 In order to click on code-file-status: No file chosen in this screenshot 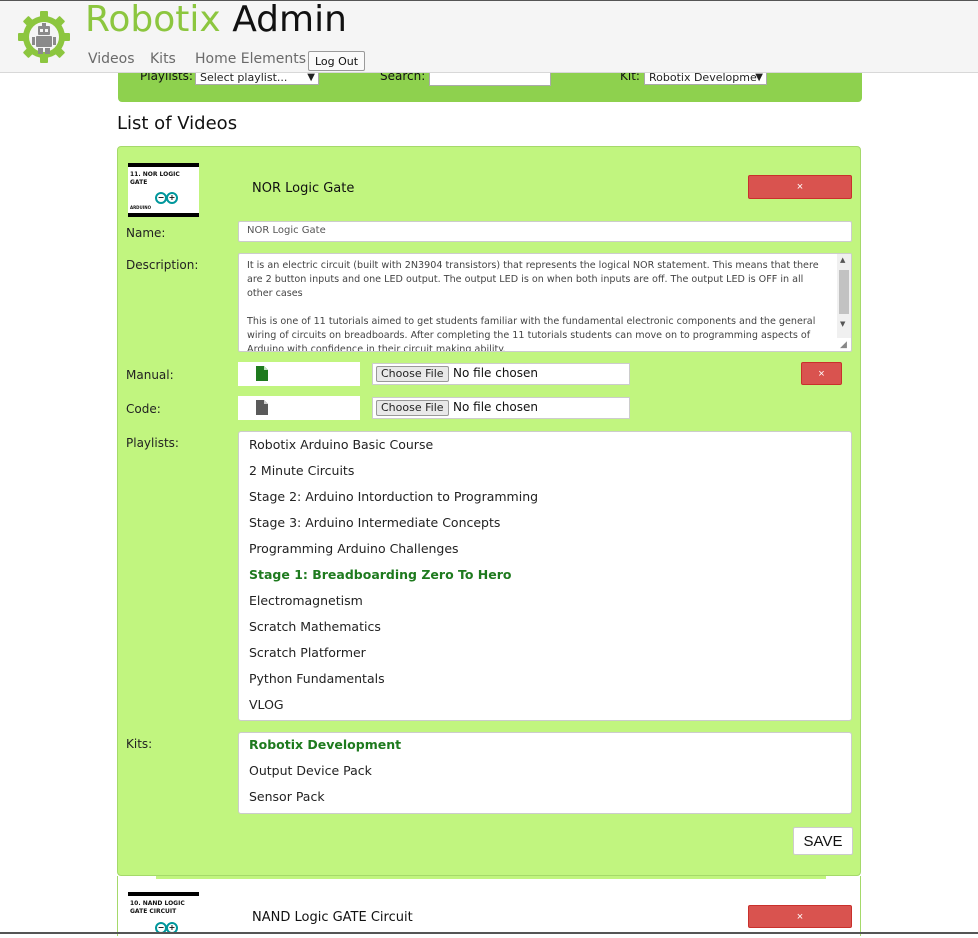, I will do `click(496, 407)`.